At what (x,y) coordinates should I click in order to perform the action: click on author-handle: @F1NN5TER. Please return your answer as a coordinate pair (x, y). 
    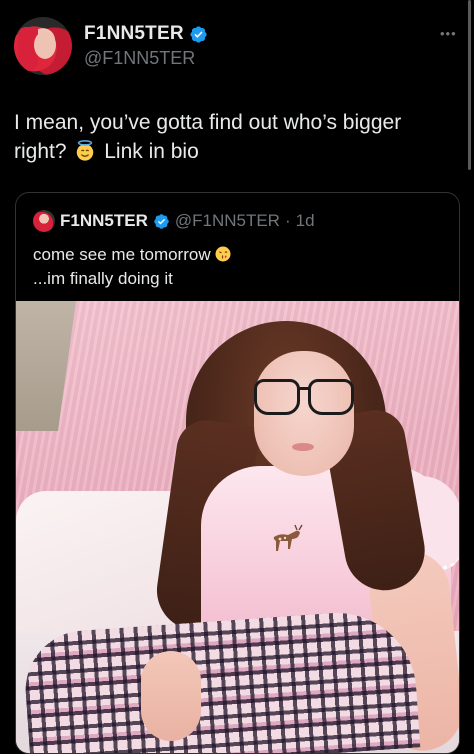
    Looking at the image, I should click on (139, 58).